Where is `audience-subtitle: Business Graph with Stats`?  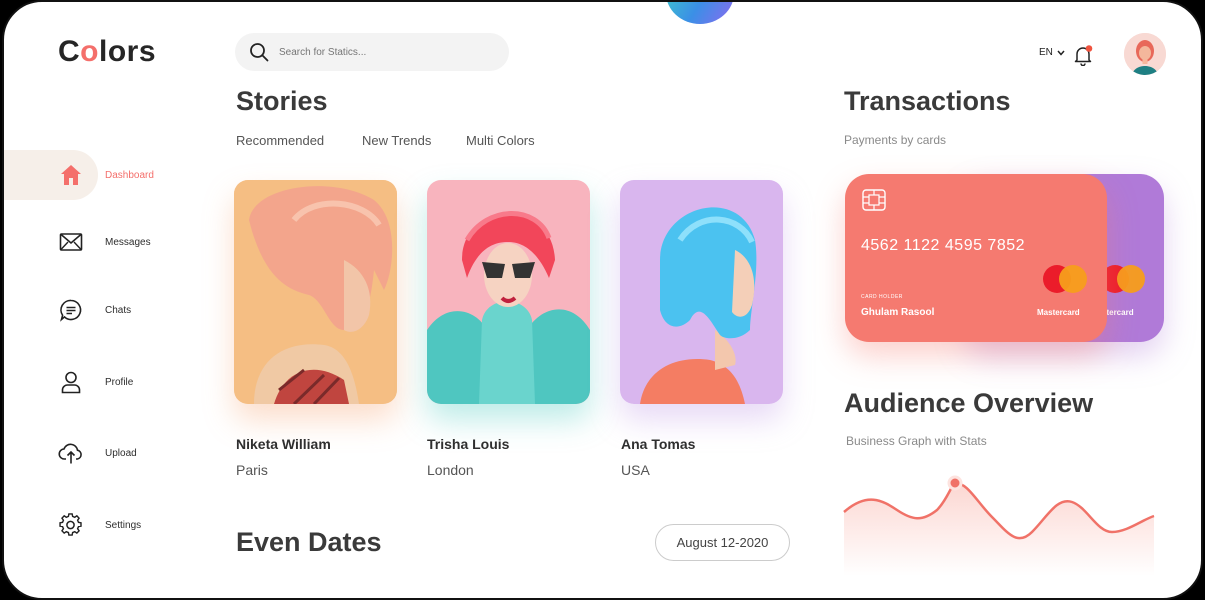
audience-subtitle: Business Graph with Stats is located at coordinates (916, 441).